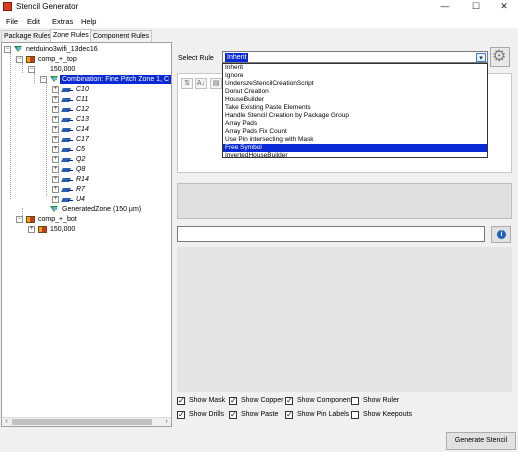 This screenshot has height=452, width=518. Describe the element at coordinates (62, 21) in the screenshot. I see `menu-extras: Extras` at that location.